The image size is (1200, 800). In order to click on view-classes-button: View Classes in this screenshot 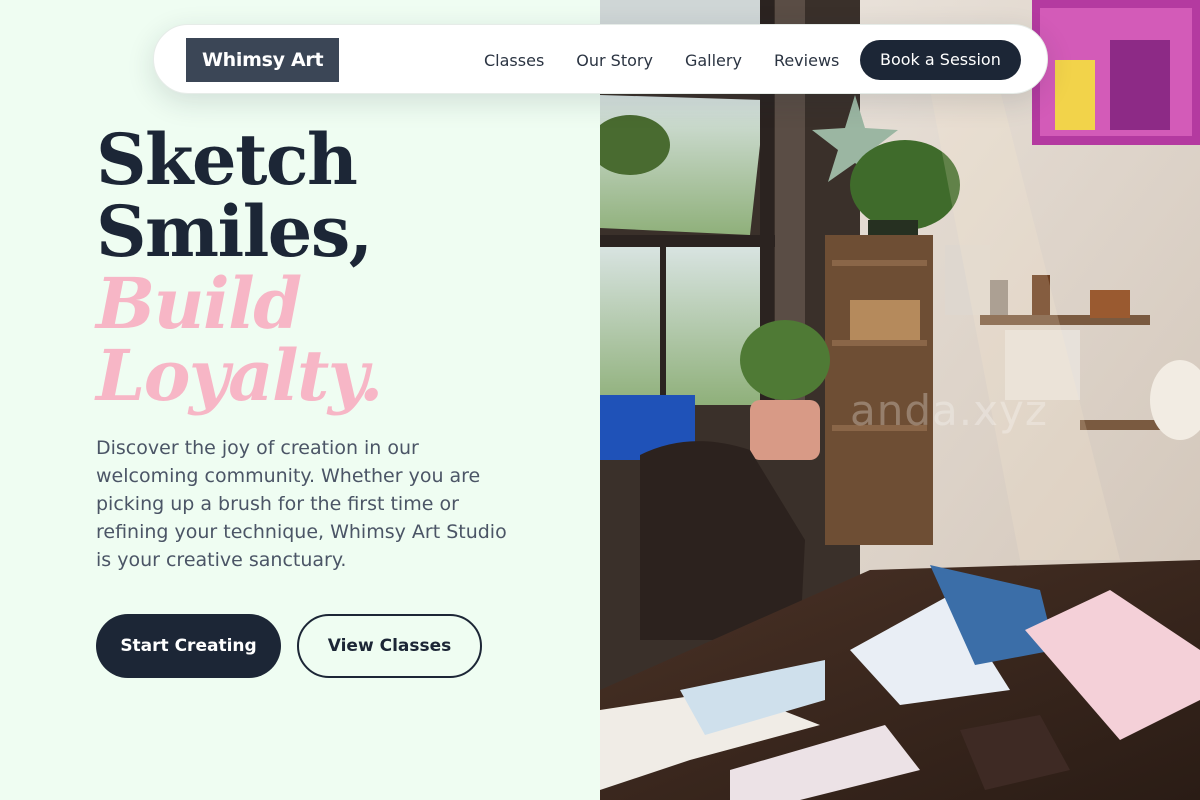, I will do `click(389, 646)`.